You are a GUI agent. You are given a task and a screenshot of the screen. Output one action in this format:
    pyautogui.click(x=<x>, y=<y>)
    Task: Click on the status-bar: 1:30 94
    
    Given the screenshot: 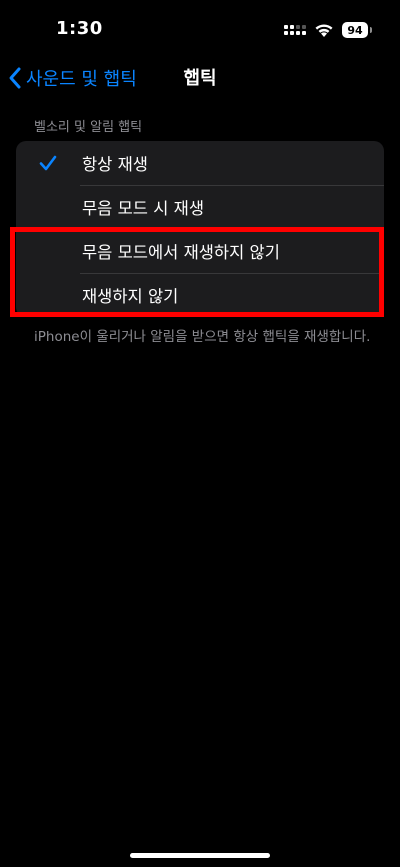 What is the action you would take?
    pyautogui.click(x=200, y=30)
    